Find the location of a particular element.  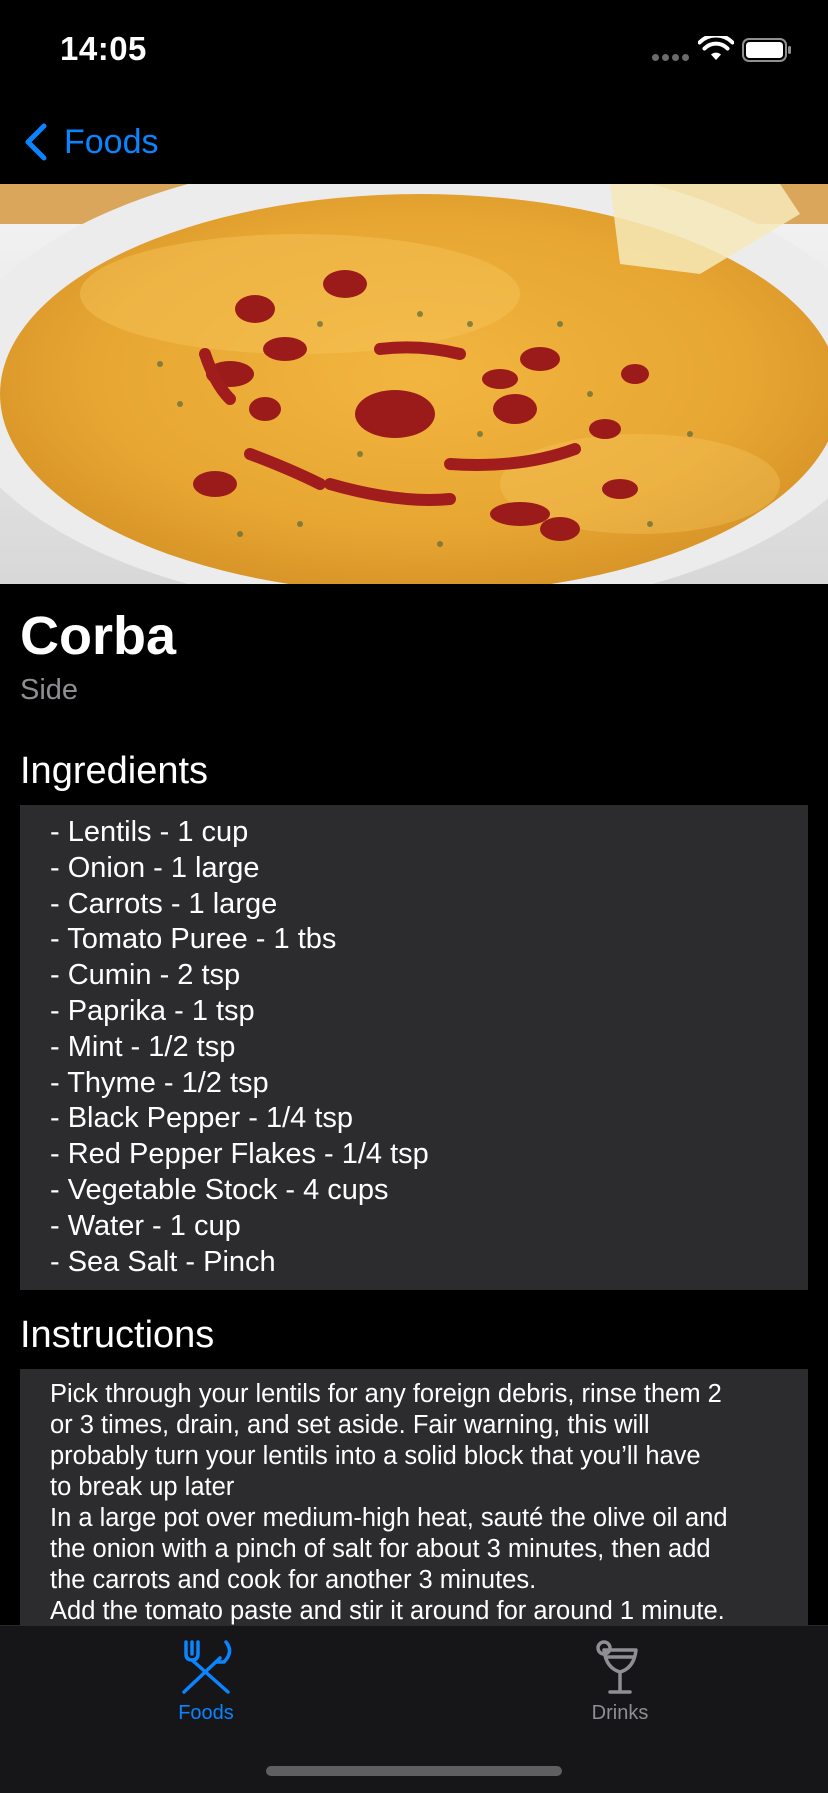

home-indicator is located at coordinates (414, 1771).